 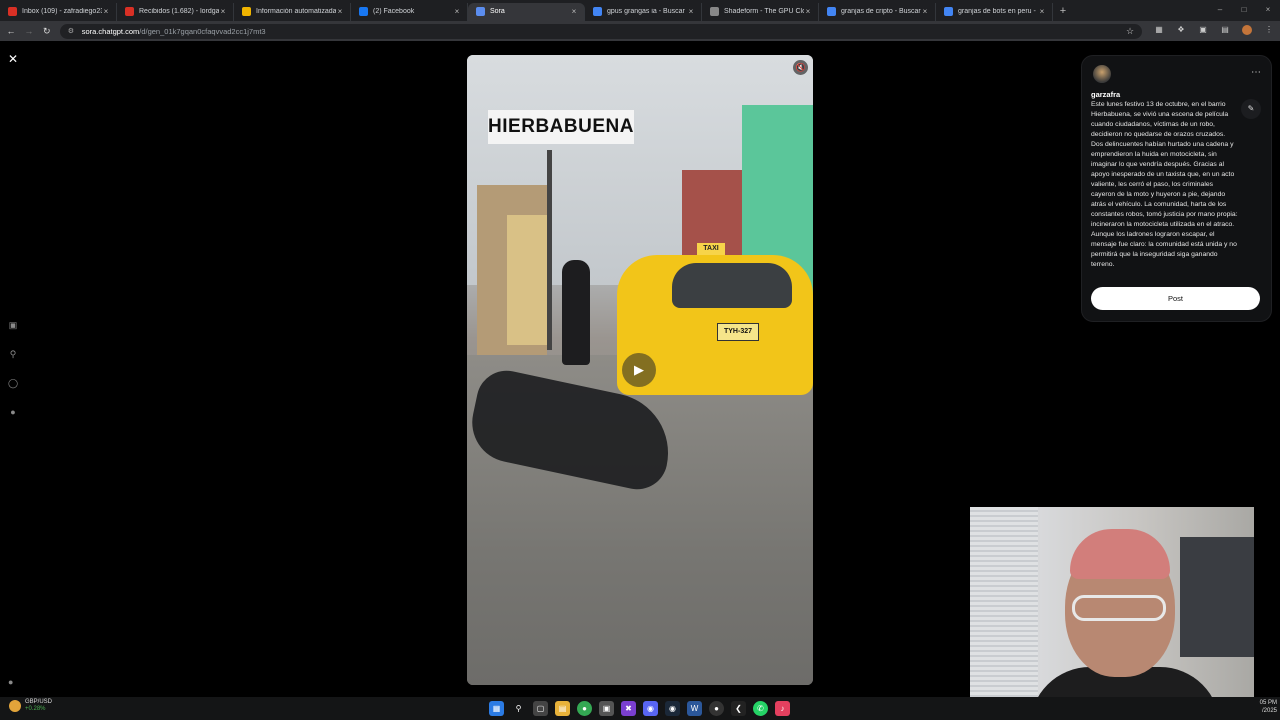 What do you see at coordinates (10, 682) in the screenshot?
I see `settings-icon: ●` at bounding box center [10, 682].